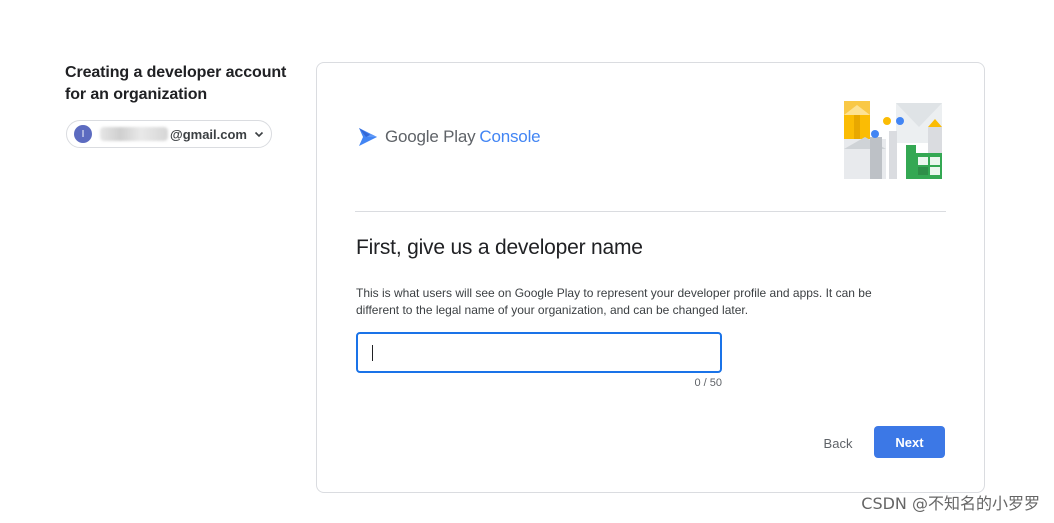 Image resolution: width=1054 pixels, height=523 pixels. What do you see at coordinates (214, 134) in the screenshot?
I see `account-email-suffix: gmail.com` at bounding box center [214, 134].